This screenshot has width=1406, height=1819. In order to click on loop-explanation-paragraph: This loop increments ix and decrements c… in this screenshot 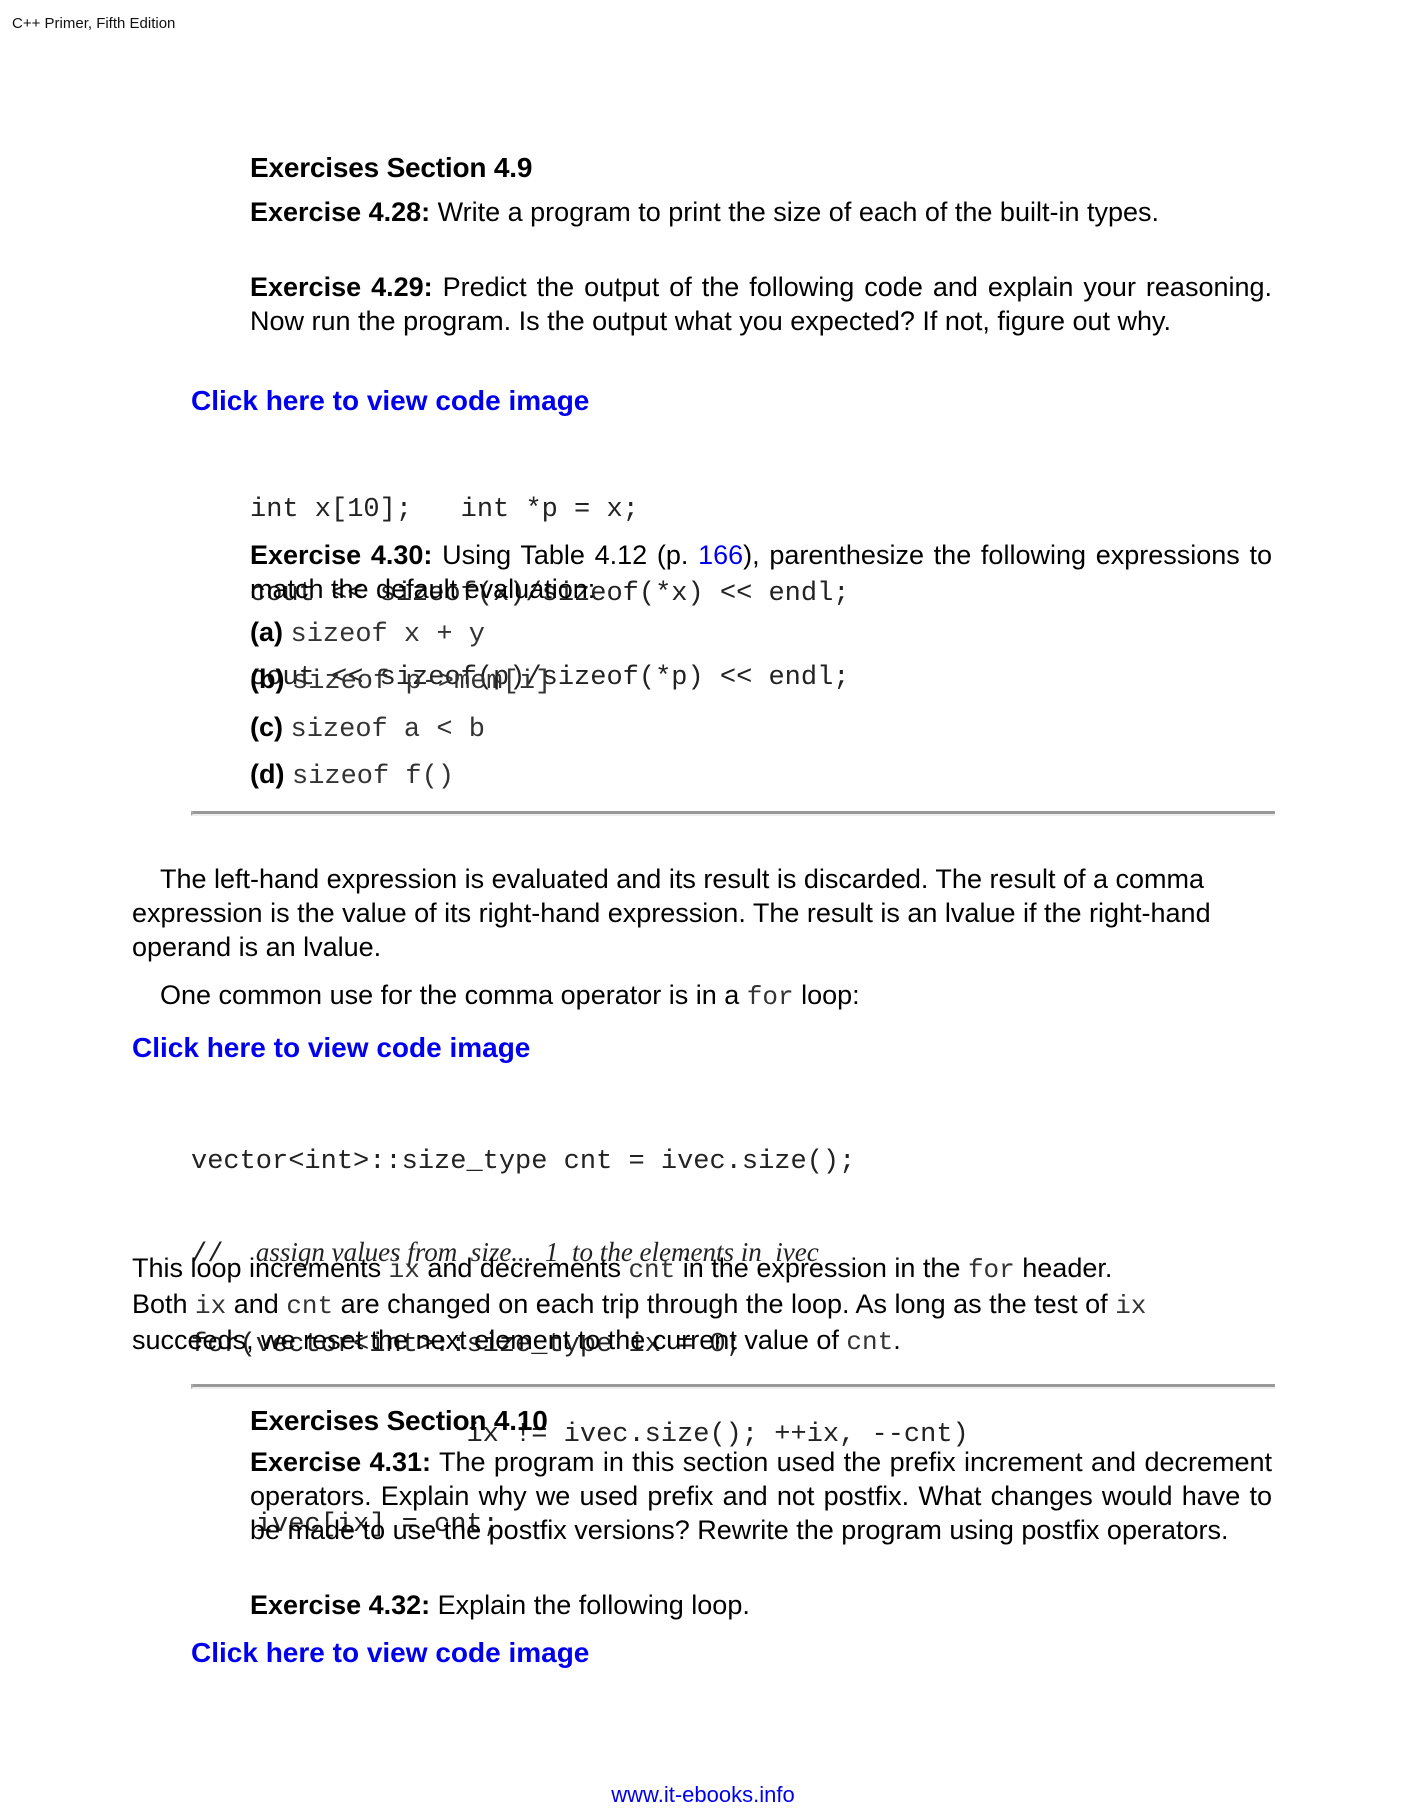, I will do `click(707, 1305)`.